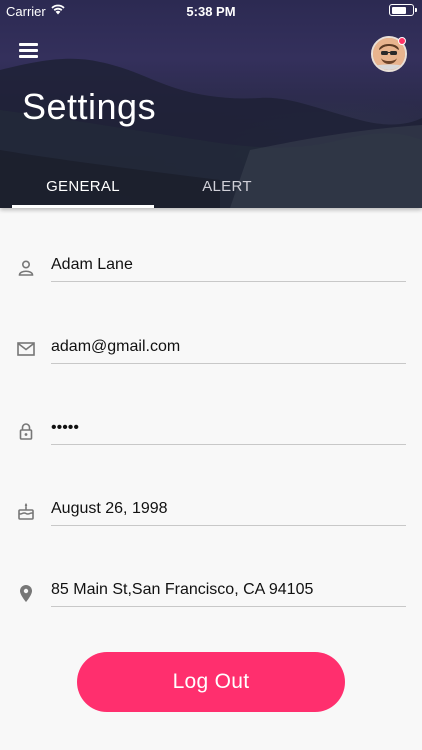 This screenshot has height=750, width=422. What do you see at coordinates (228, 350) in the screenshot?
I see `email-field` at bounding box center [228, 350].